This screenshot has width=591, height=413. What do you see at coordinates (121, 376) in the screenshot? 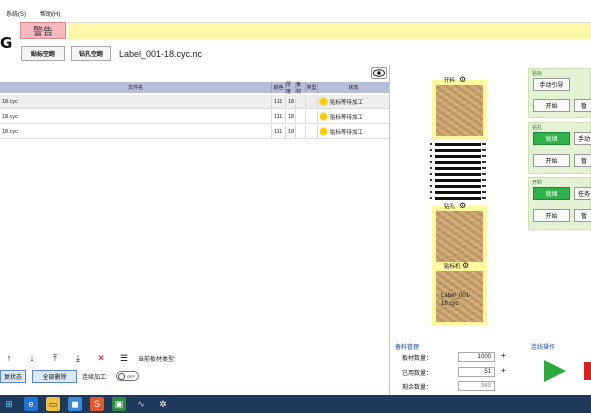
I see `toggle-knob` at bounding box center [121, 376].